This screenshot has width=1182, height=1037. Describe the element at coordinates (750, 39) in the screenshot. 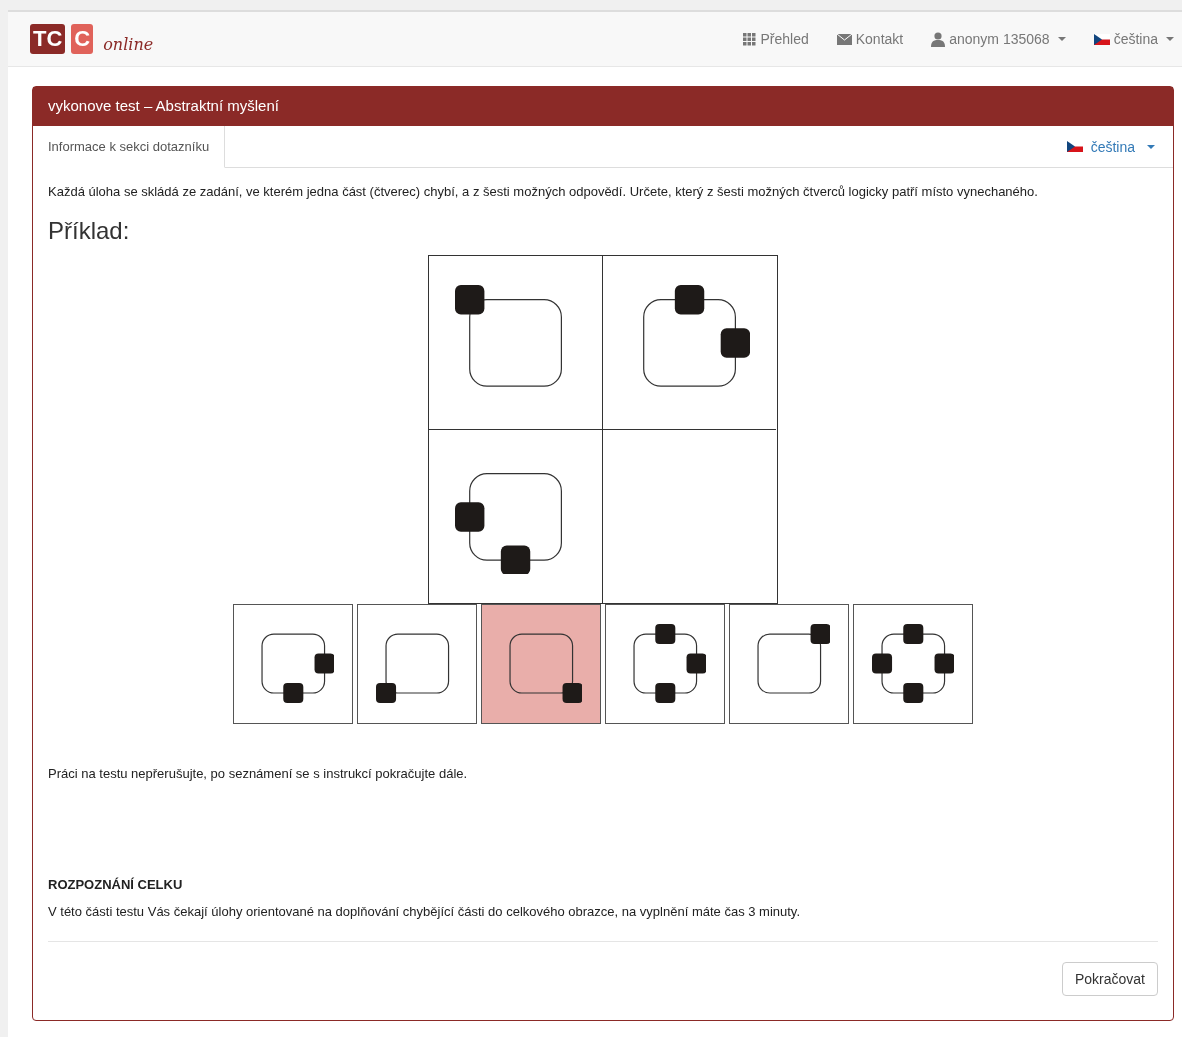

I see `grid-icon` at that location.